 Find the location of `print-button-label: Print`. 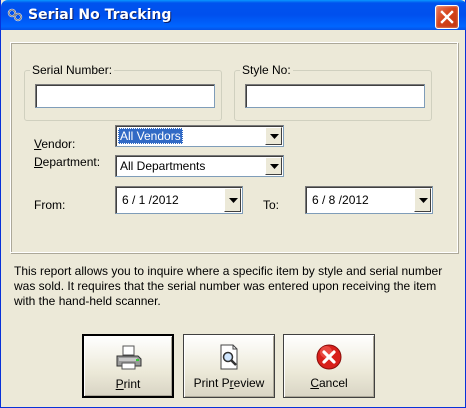

print-button-label: Print is located at coordinates (128, 384).